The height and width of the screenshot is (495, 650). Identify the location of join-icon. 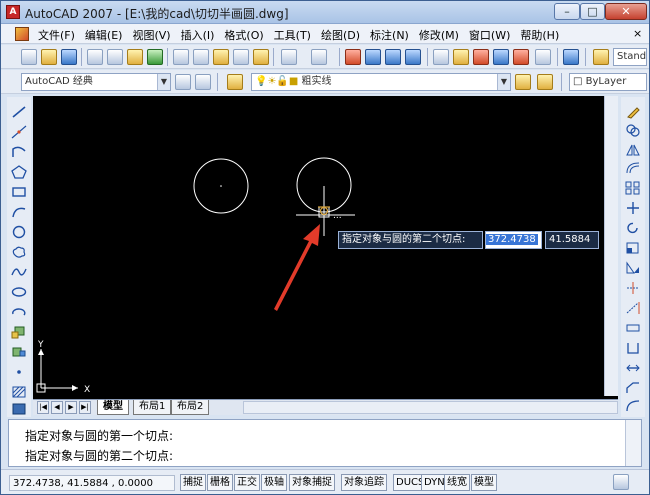
(633, 348).